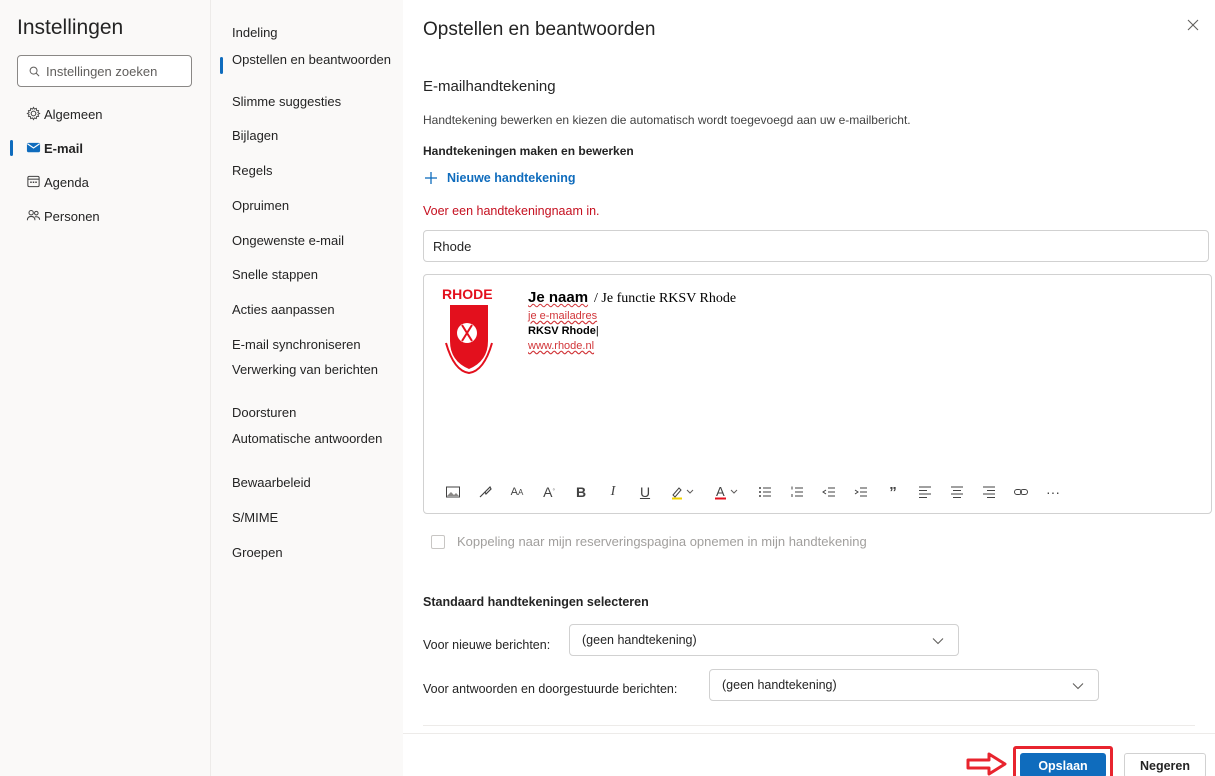 The width and height of the screenshot is (1215, 776). I want to click on replies-selected: (geen handtekening), so click(779, 685).